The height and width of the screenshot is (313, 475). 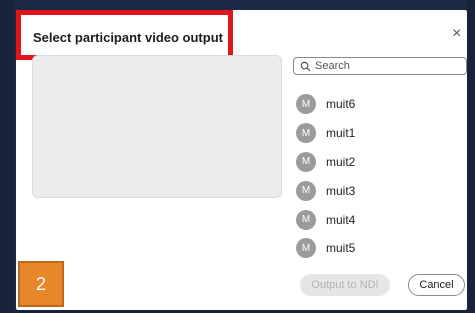 I want to click on search-icon, so click(x=305, y=66).